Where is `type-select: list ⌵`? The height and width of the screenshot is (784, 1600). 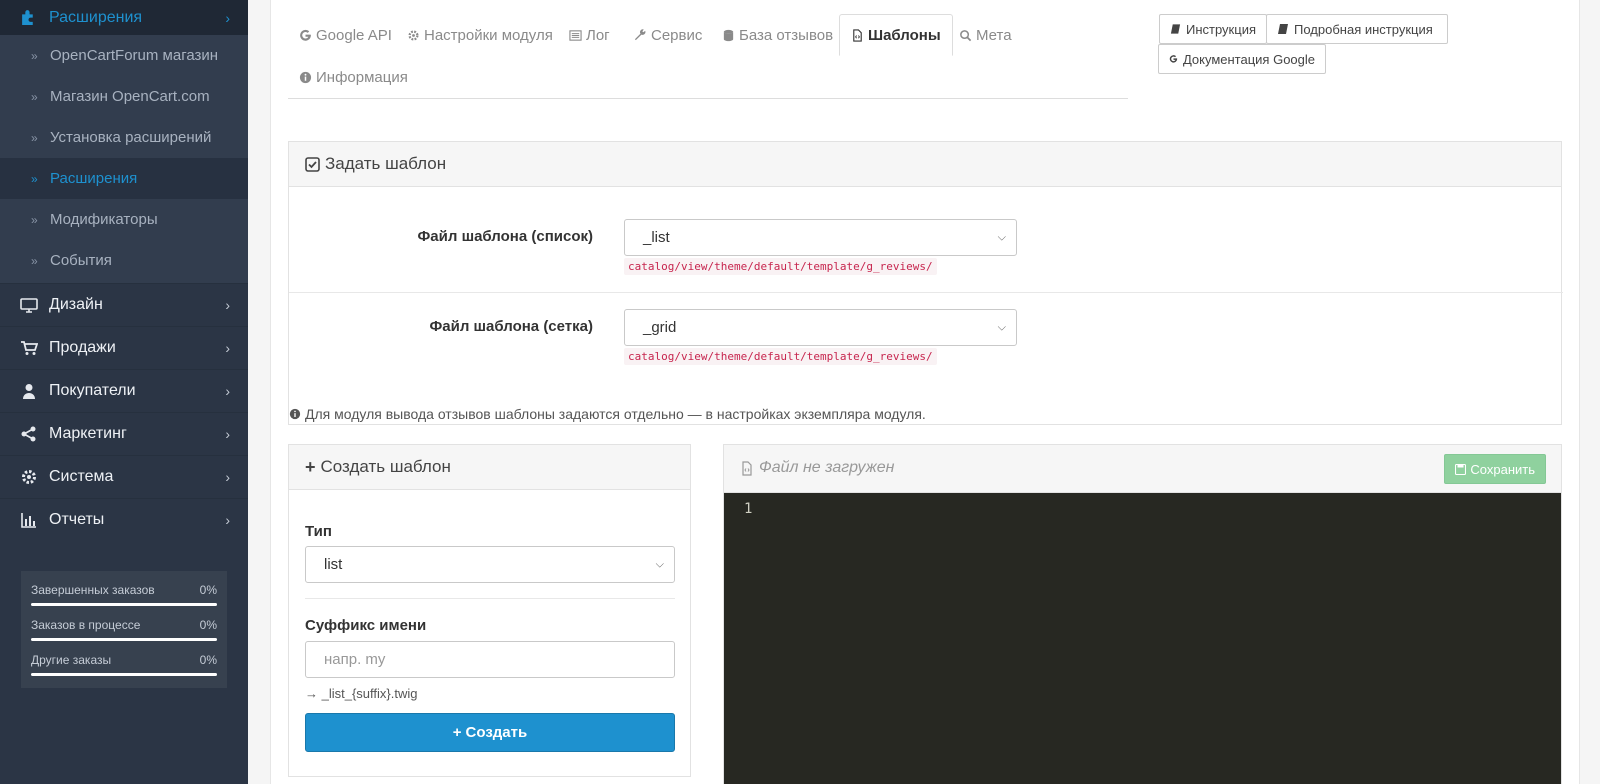
type-select: list ⌵ is located at coordinates (490, 564).